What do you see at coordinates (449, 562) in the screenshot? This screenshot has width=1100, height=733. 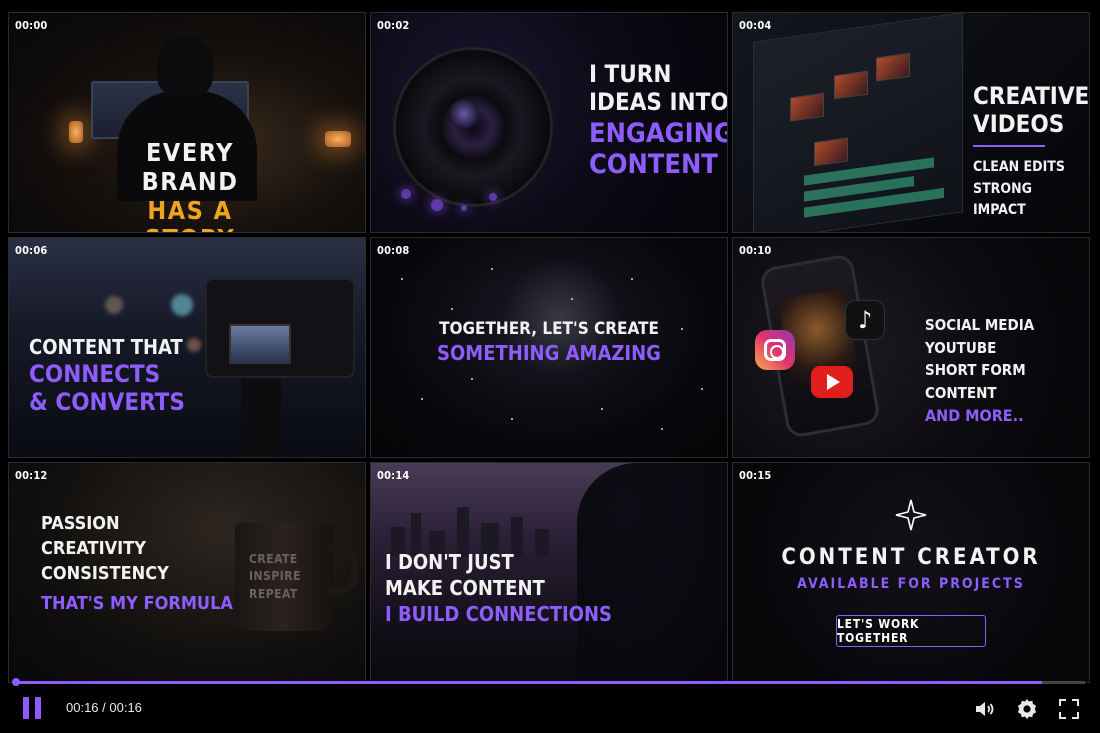 I see `caption-line: I DON'T JUST` at bounding box center [449, 562].